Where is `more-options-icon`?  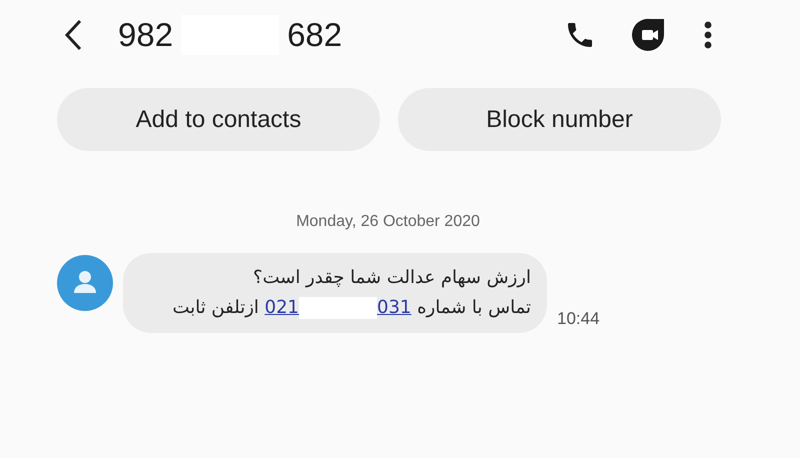 more-options-icon is located at coordinates (708, 35).